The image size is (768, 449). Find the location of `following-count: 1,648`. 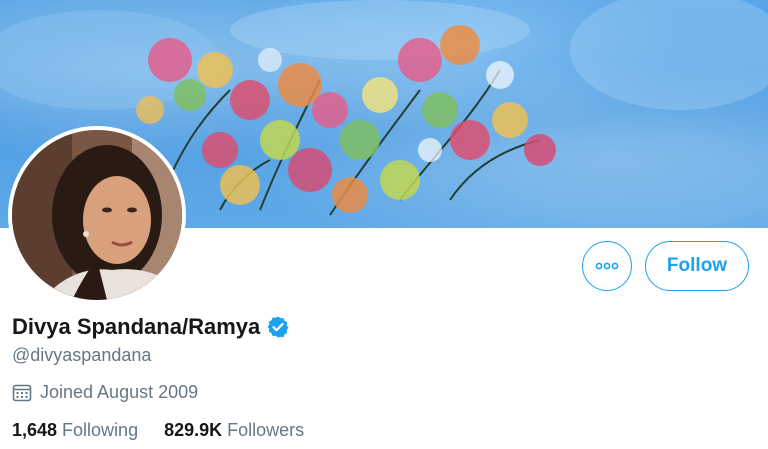

following-count: 1,648 is located at coordinates (35, 430).